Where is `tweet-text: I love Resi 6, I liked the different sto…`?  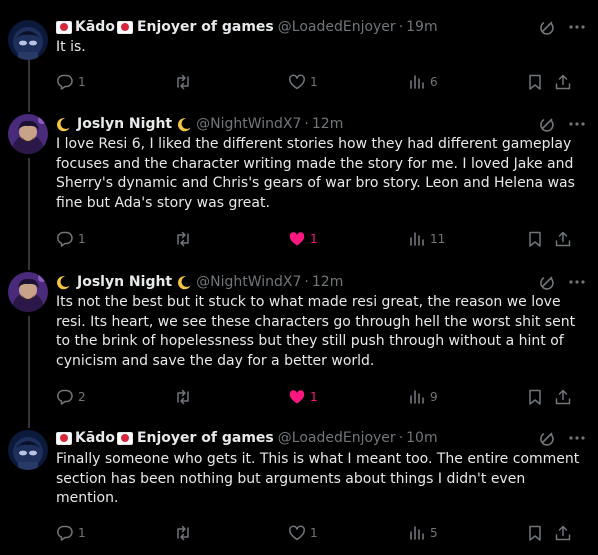 tweet-text: I love Resi 6, I liked the different sto… is located at coordinates (315, 173).